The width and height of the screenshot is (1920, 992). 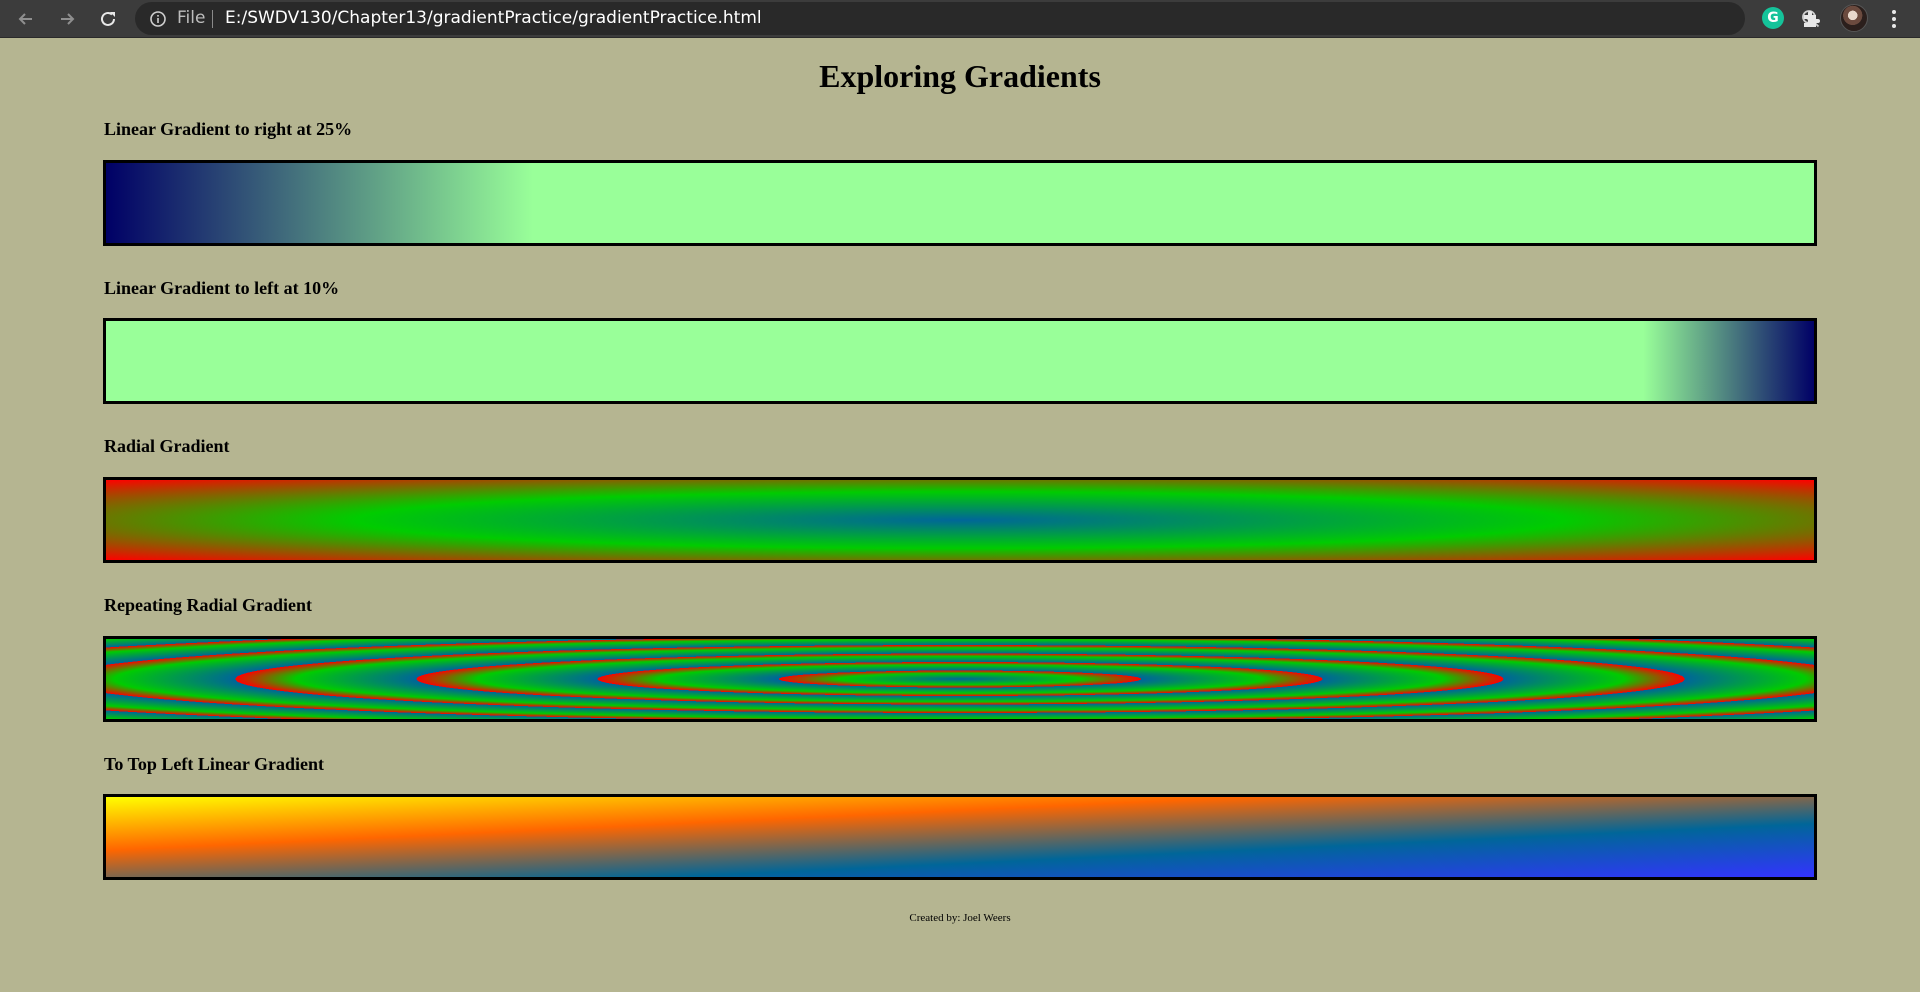 I want to click on grammarly-extension-icon: G, so click(x=1773, y=18).